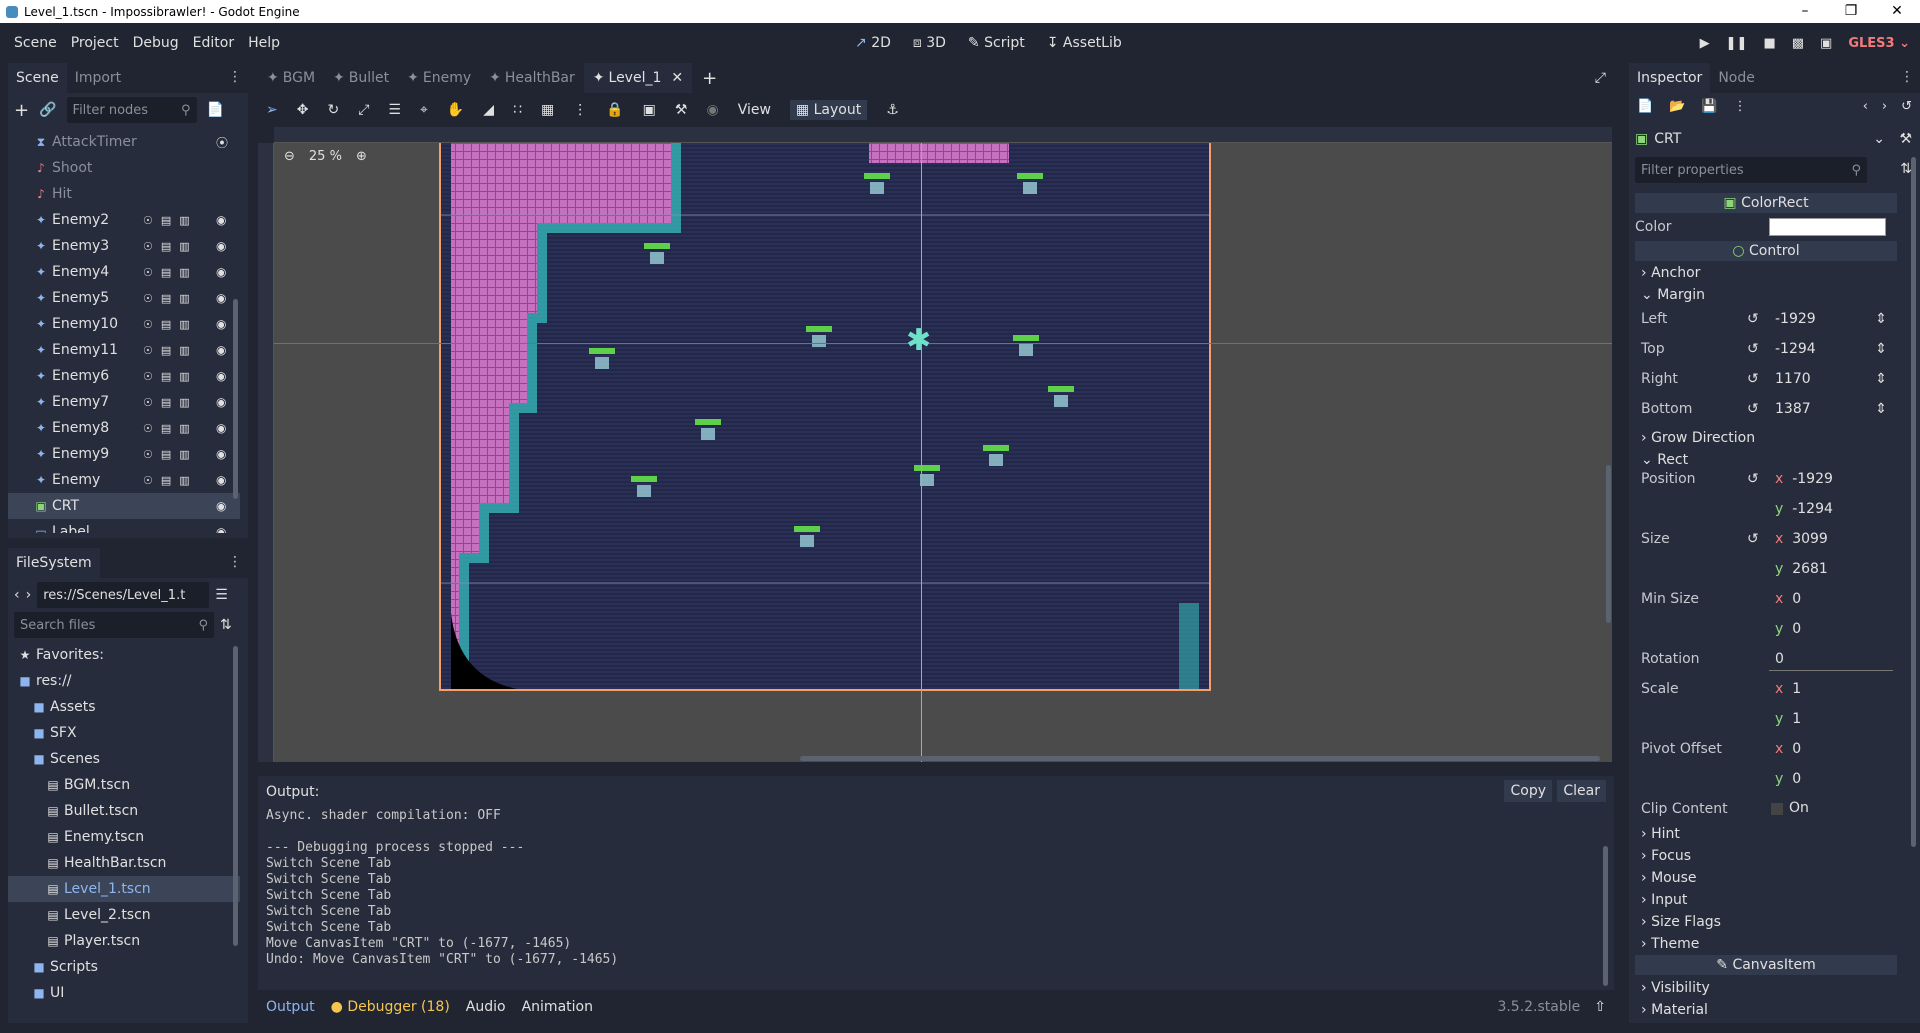  What do you see at coordinates (289, 156) in the screenshot?
I see `zoom-out-icon: ⊖` at bounding box center [289, 156].